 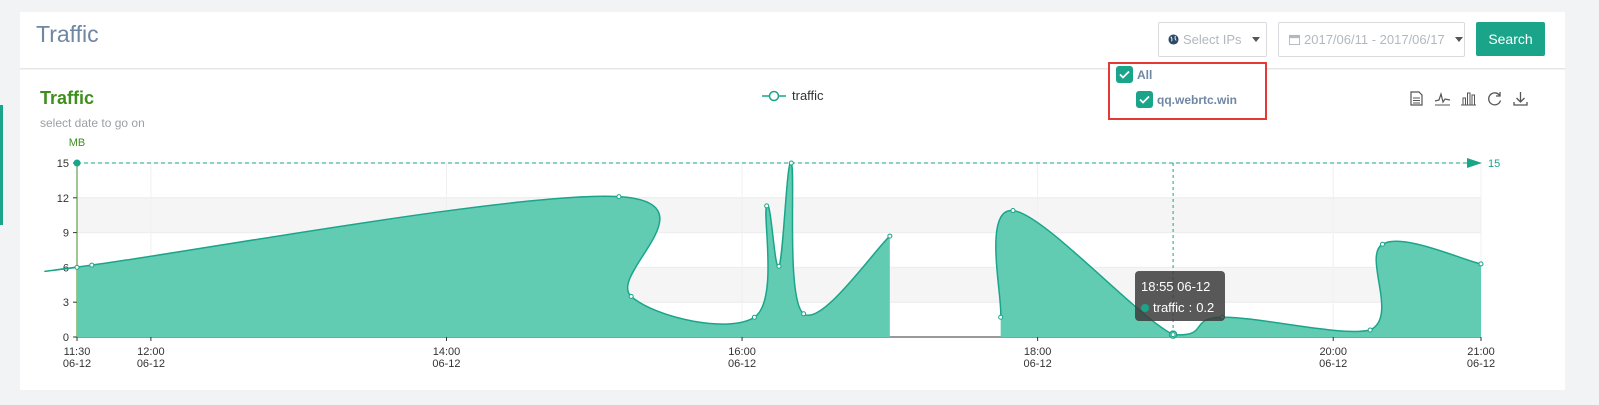 I want to click on tooltip-series-name: traffic, so click(x=1169, y=307).